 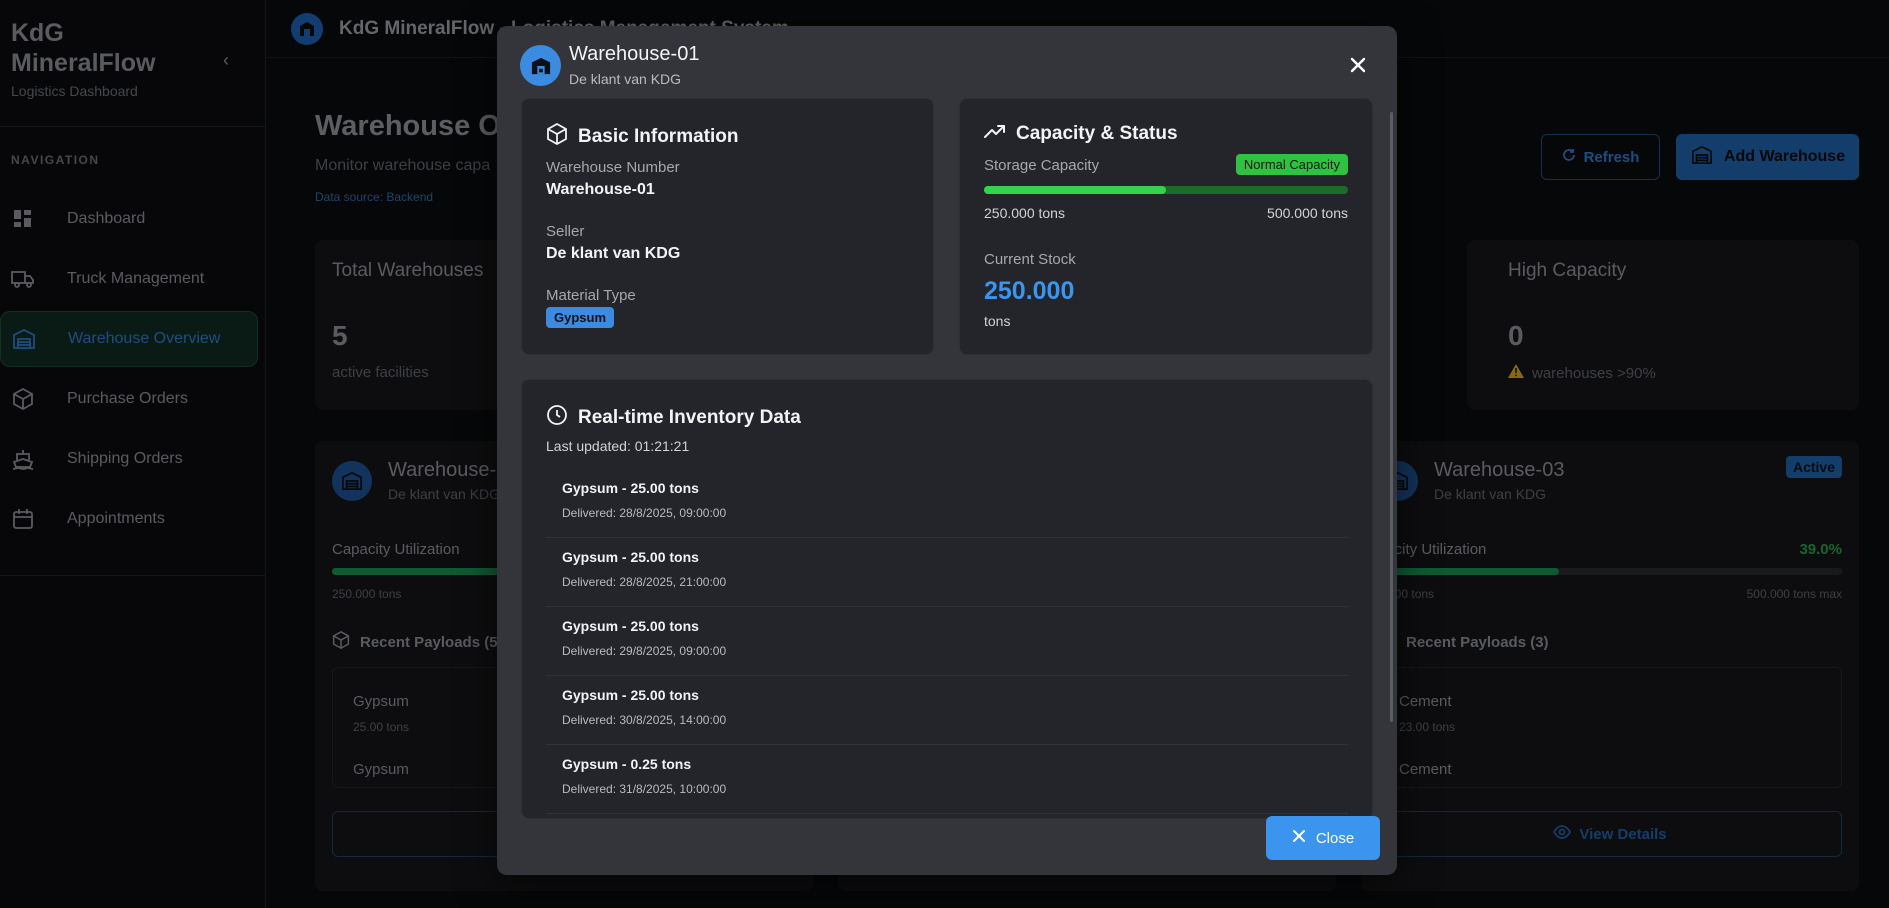 What do you see at coordinates (600, 189) in the screenshot?
I see `warehouse-number-value: Warehouse-01` at bounding box center [600, 189].